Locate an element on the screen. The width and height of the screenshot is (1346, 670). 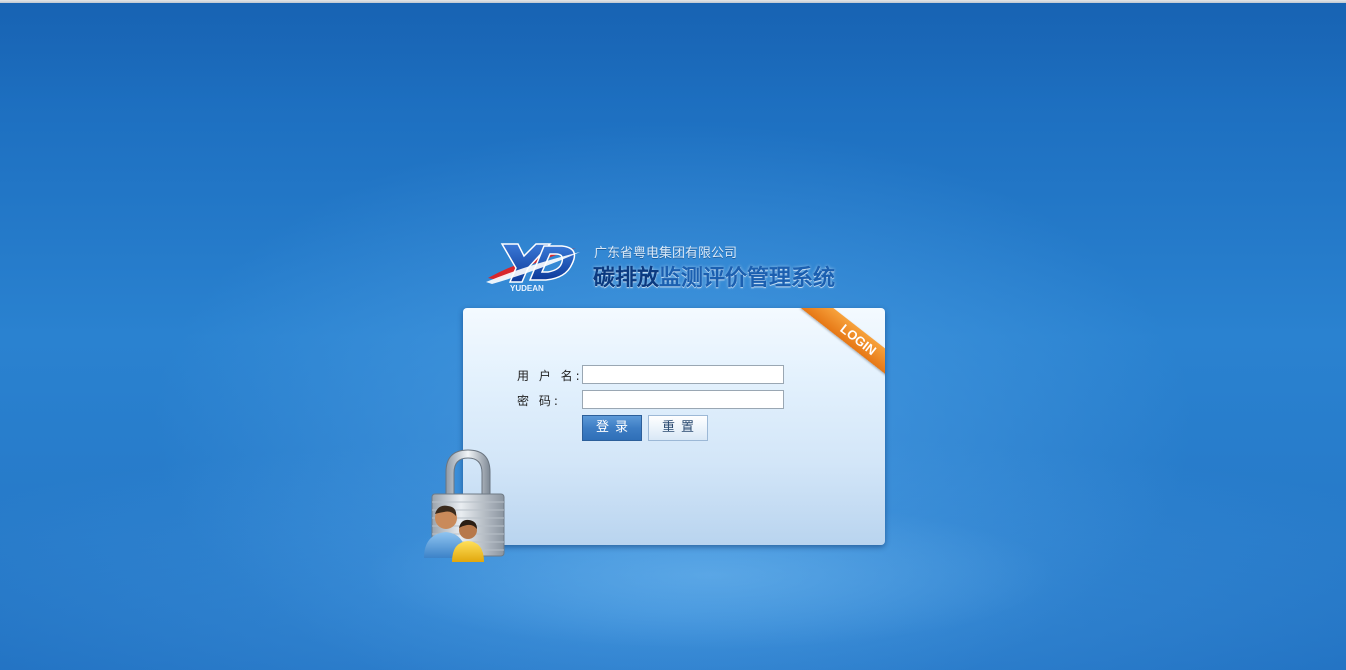
company-name: 广东省粤电集团有限公司 is located at coordinates (666, 253).